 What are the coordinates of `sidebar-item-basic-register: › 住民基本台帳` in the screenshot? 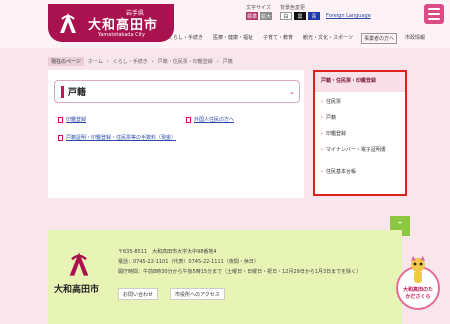 It's located at (360, 175).